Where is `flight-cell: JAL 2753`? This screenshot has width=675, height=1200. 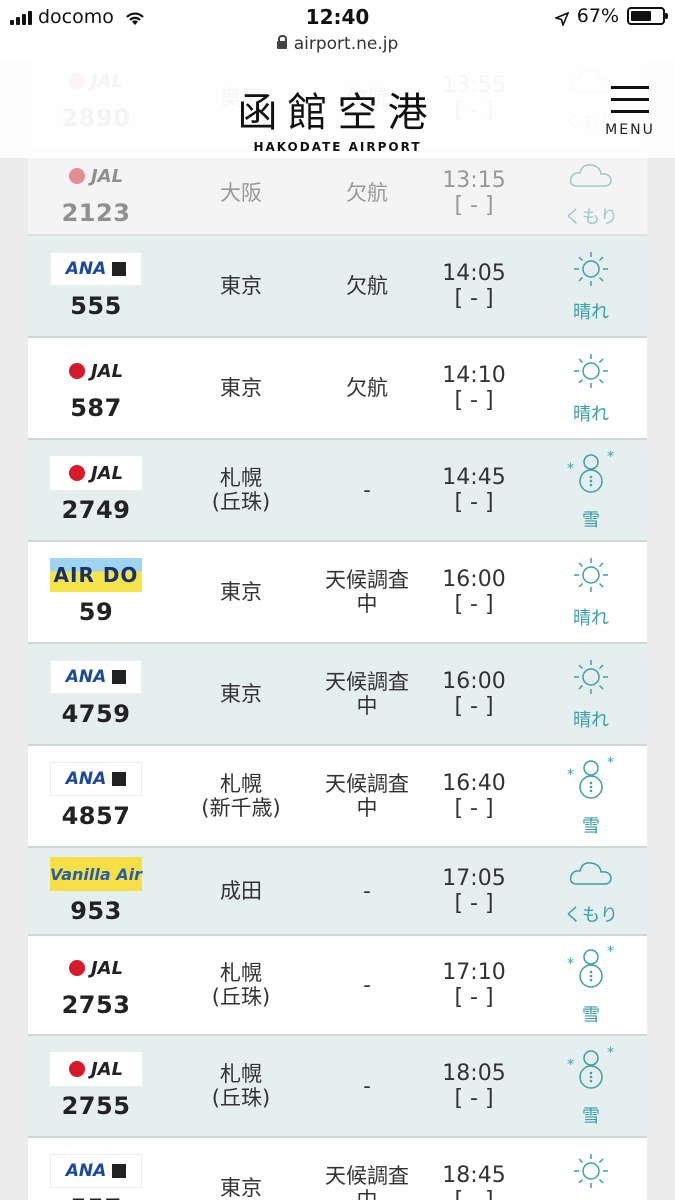
flight-cell: JAL 2753 is located at coordinates (96, 985).